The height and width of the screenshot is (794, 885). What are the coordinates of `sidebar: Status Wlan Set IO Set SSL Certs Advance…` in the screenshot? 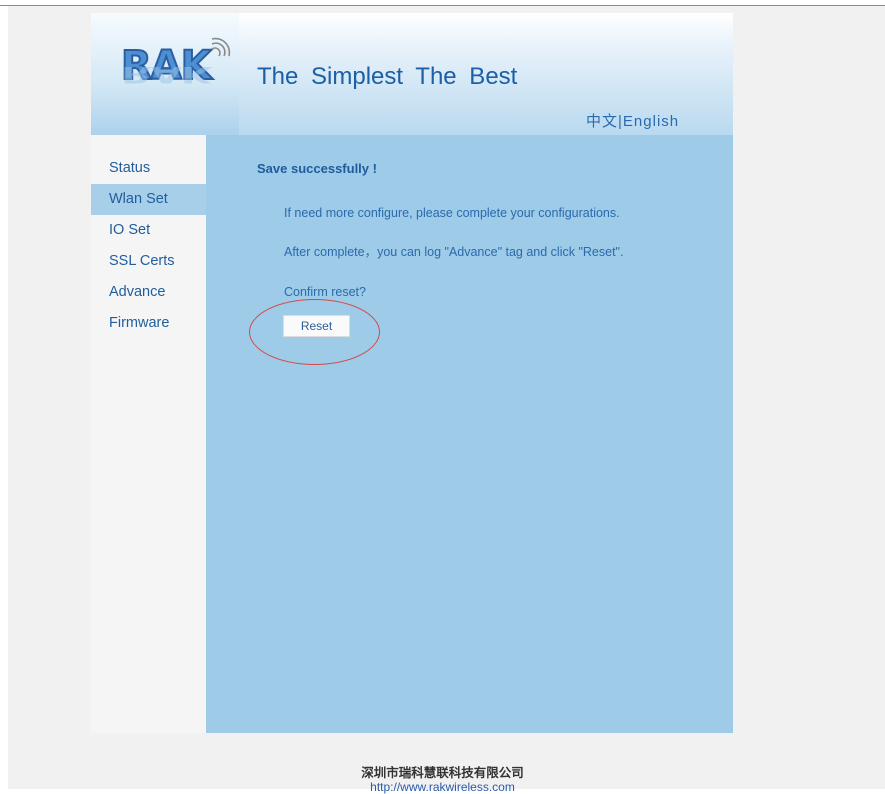 It's located at (148, 434).